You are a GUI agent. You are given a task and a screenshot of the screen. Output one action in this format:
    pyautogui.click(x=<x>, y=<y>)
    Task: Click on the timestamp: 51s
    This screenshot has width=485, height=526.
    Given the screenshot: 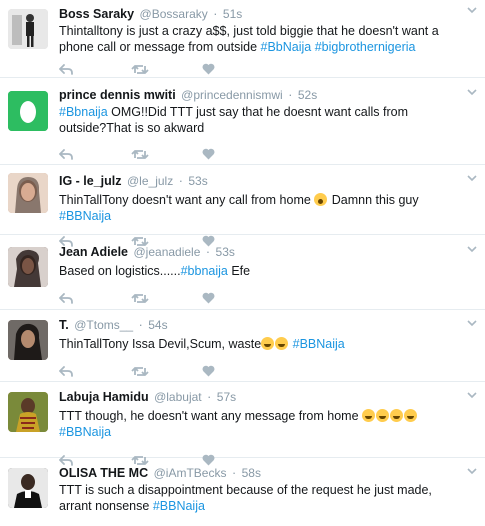 What is the action you would take?
    pyautogui.click(x=232, y=14)
    